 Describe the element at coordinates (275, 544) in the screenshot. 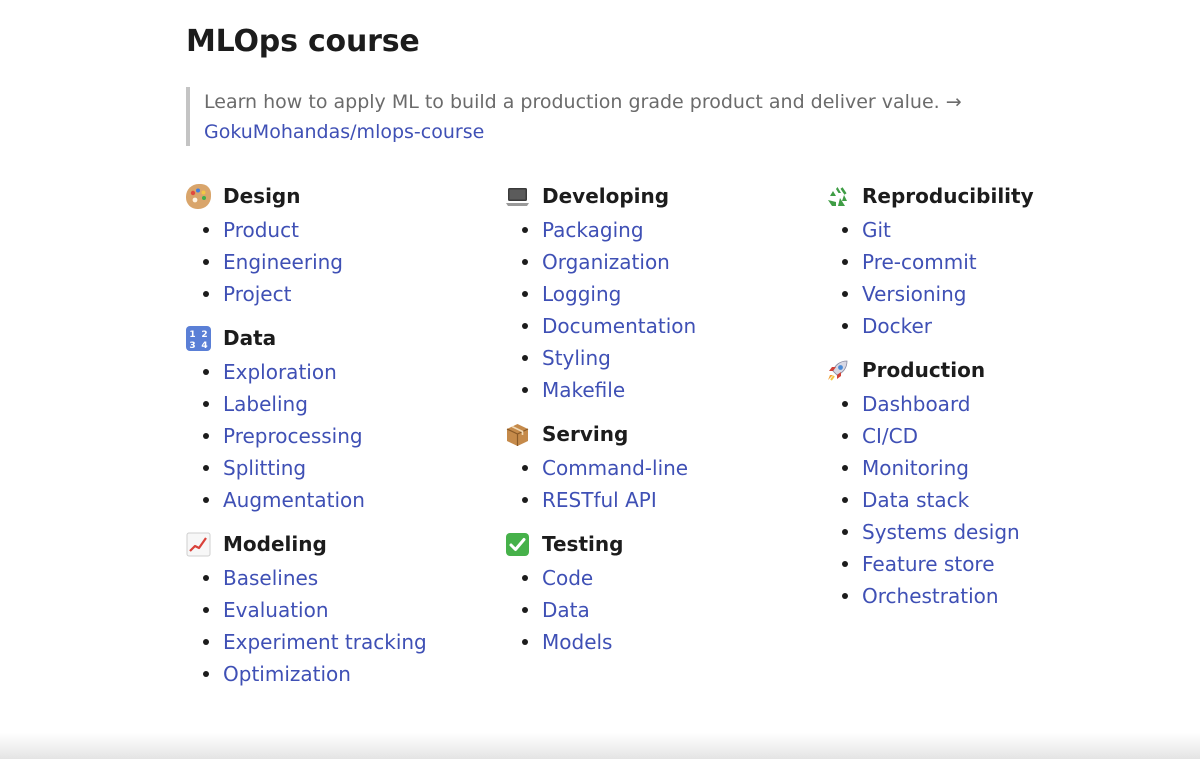

I see `section-title: Modeling` at that location.